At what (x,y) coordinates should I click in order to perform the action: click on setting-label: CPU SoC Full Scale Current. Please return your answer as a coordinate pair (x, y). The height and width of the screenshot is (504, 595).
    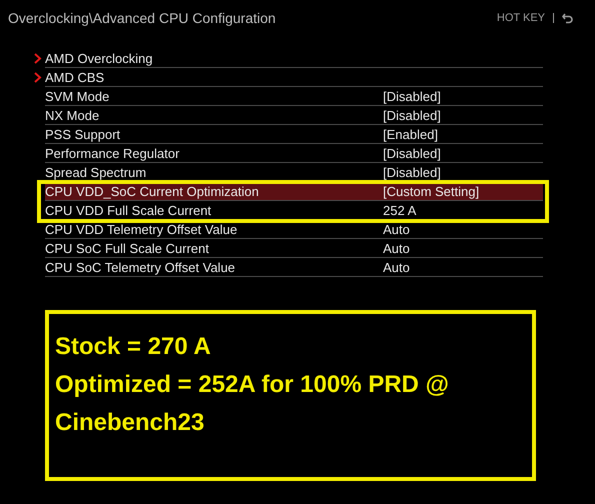
    Looking at the image, I should click on (127, 248).